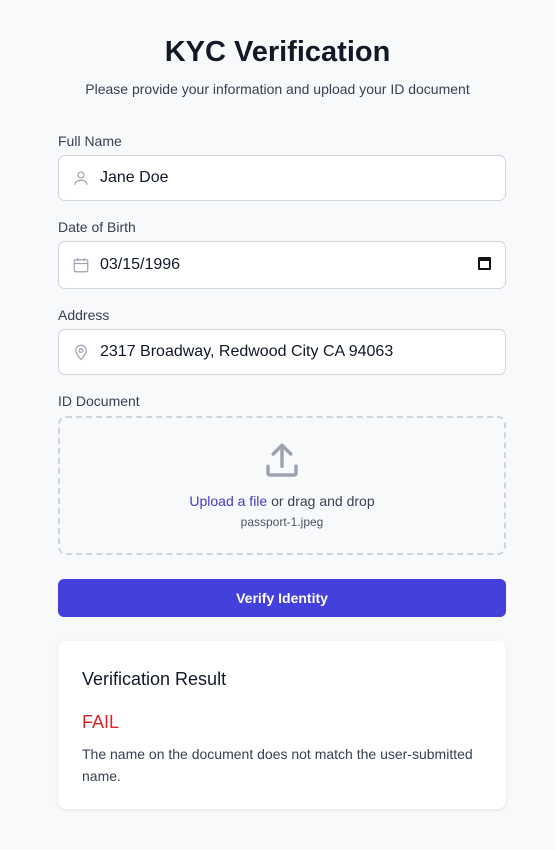 The image size is (555, 850). I want to click on upload-file-link: Upload a file, so click(228, 501).